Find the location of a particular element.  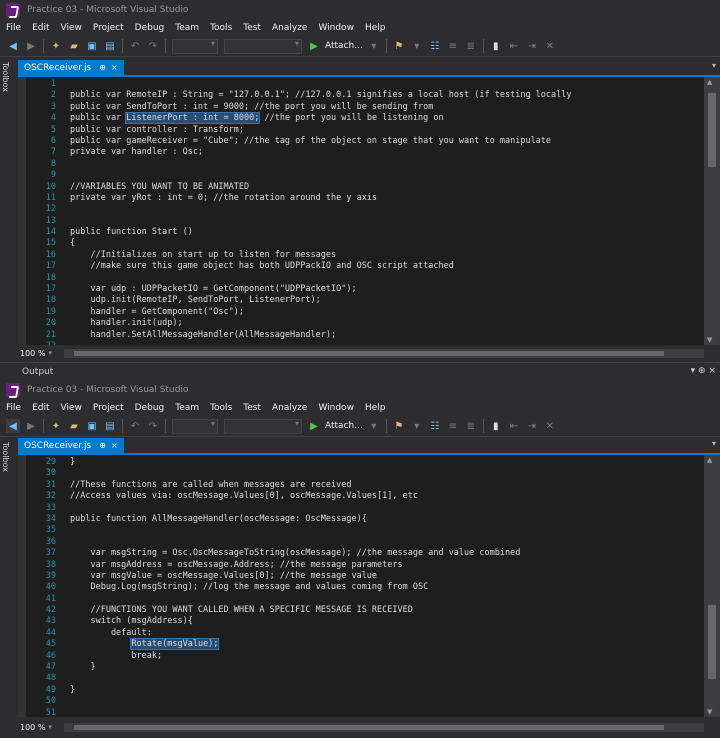

toolbox-sidebar: Toolbox is located at coordinates (8, 588).